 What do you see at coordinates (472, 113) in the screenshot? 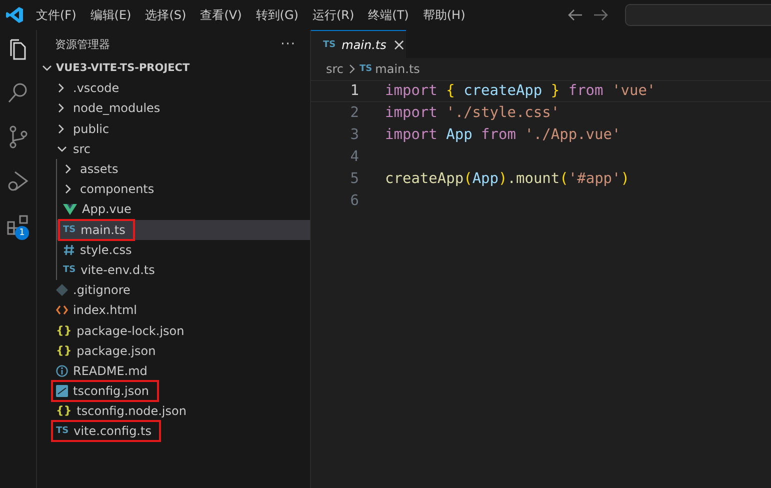
I see `code-line: import './style.css'` at bounding box center [472, 113].